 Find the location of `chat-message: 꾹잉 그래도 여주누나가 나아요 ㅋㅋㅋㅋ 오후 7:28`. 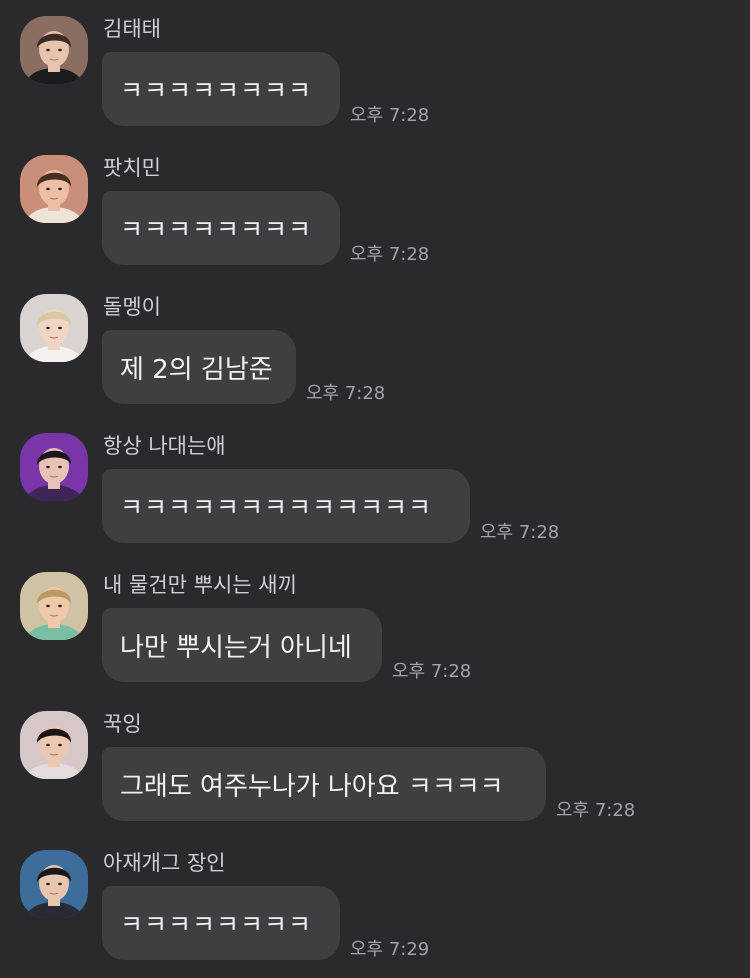

chat-message: 꾹잉 그래도 여주누나가 나아요 ㅋㅋㅋㅋ 오후 7:28 is located at coordinates (375, 764).